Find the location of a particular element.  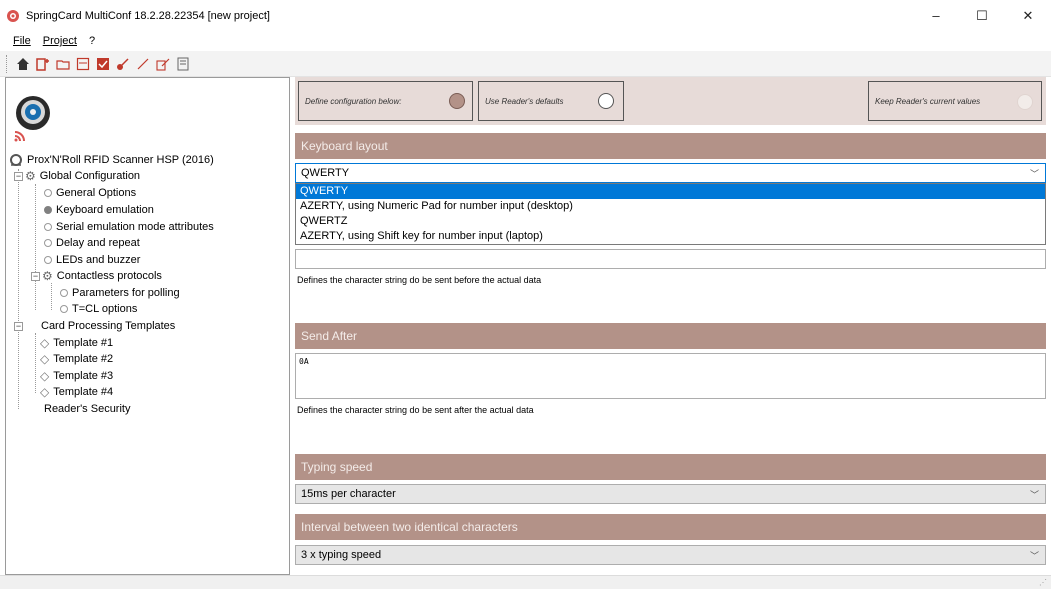

app-icon is located at coordinates (13, 15).